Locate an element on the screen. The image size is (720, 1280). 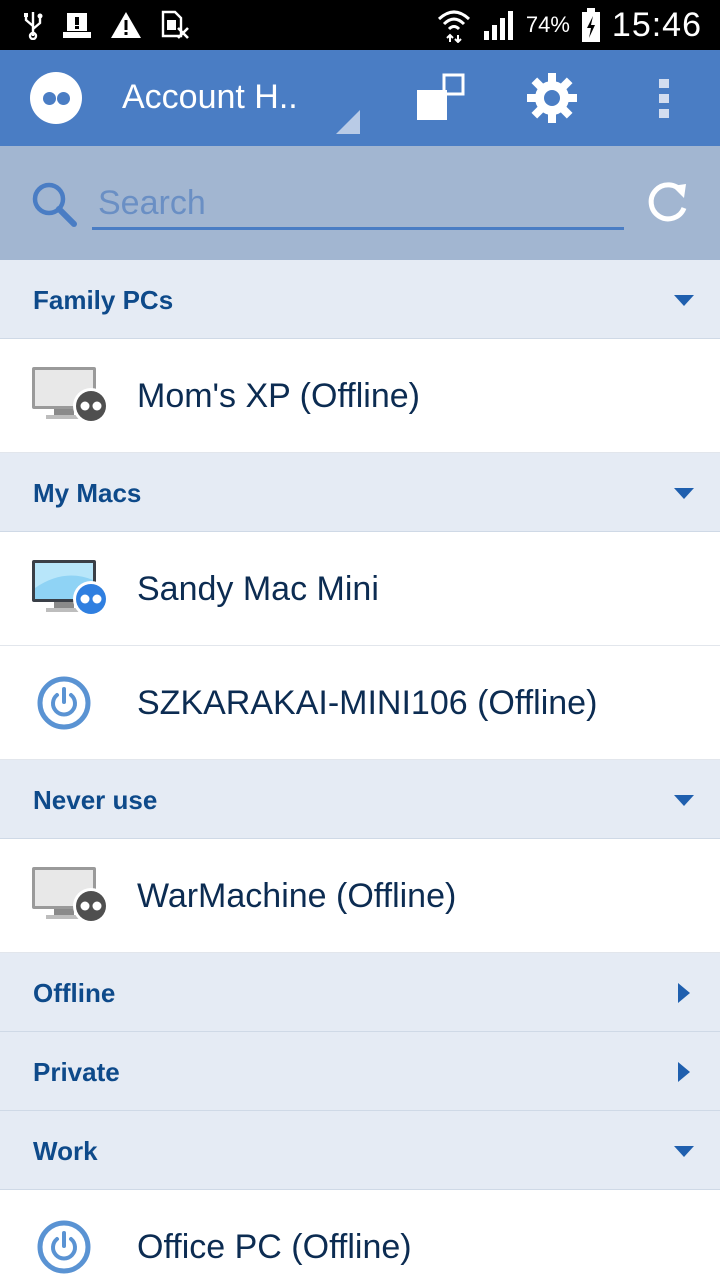
computer-online-icon is located at coordinates (71, 591).